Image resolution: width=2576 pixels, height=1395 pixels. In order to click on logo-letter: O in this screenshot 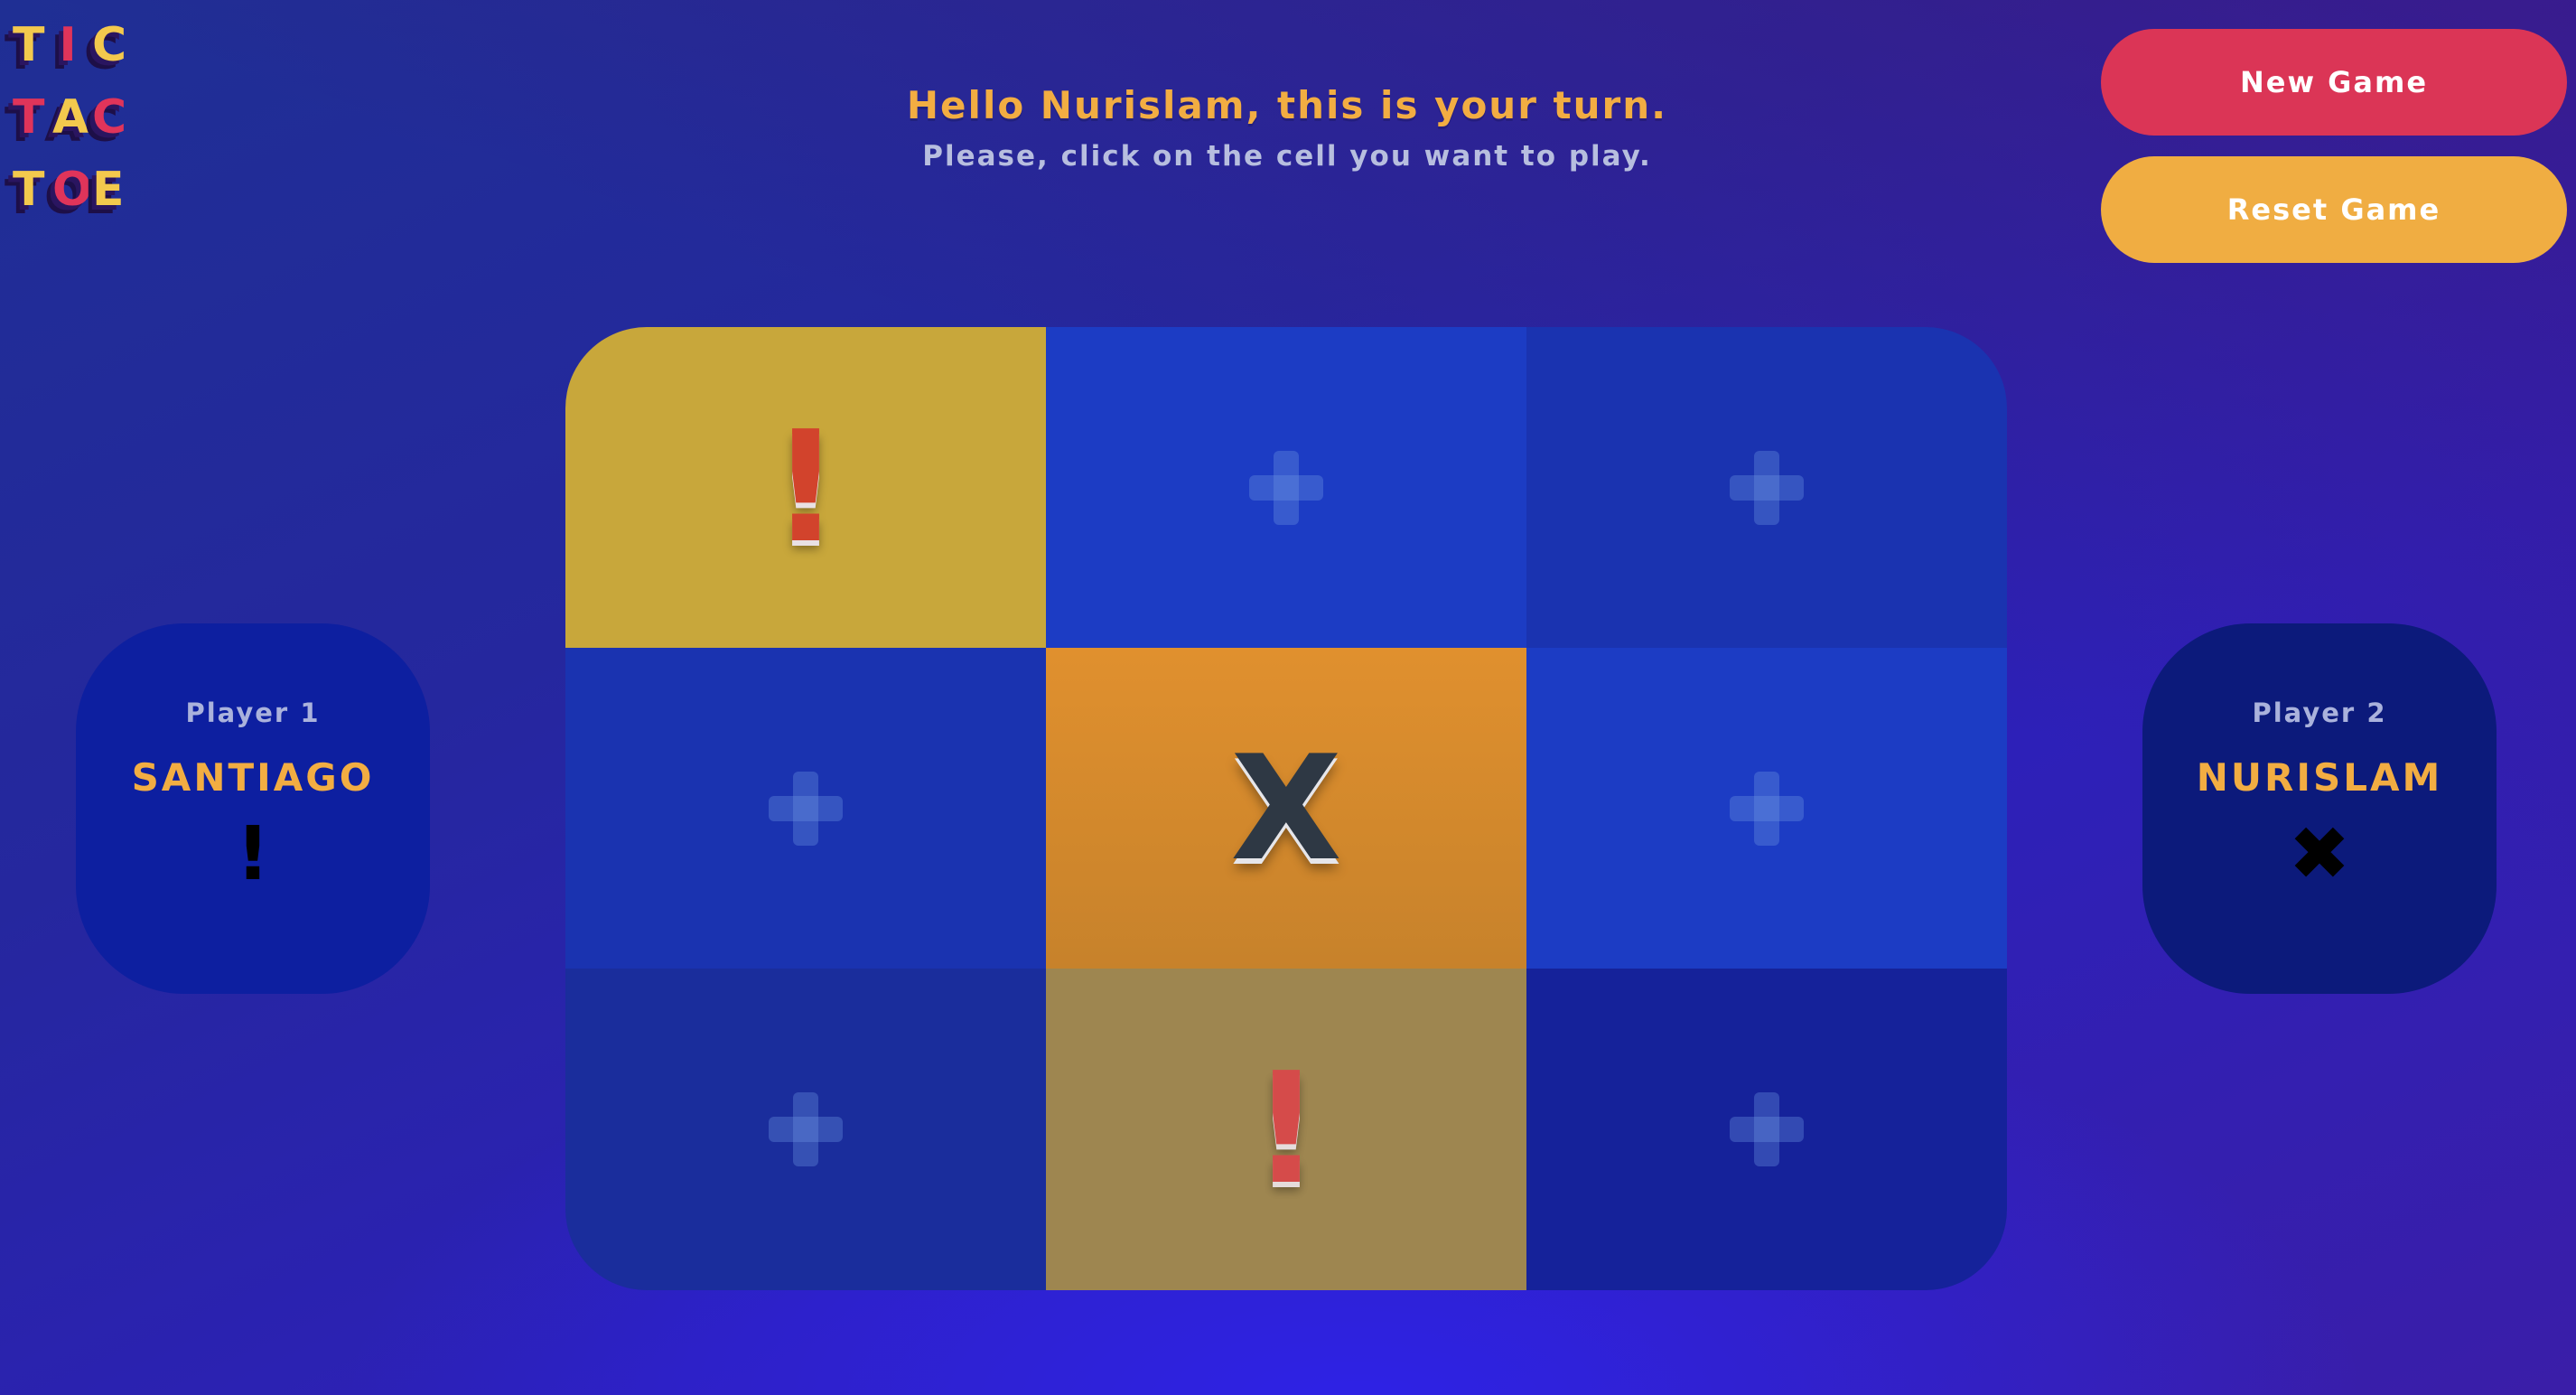, I will do `click(77, 190)`.